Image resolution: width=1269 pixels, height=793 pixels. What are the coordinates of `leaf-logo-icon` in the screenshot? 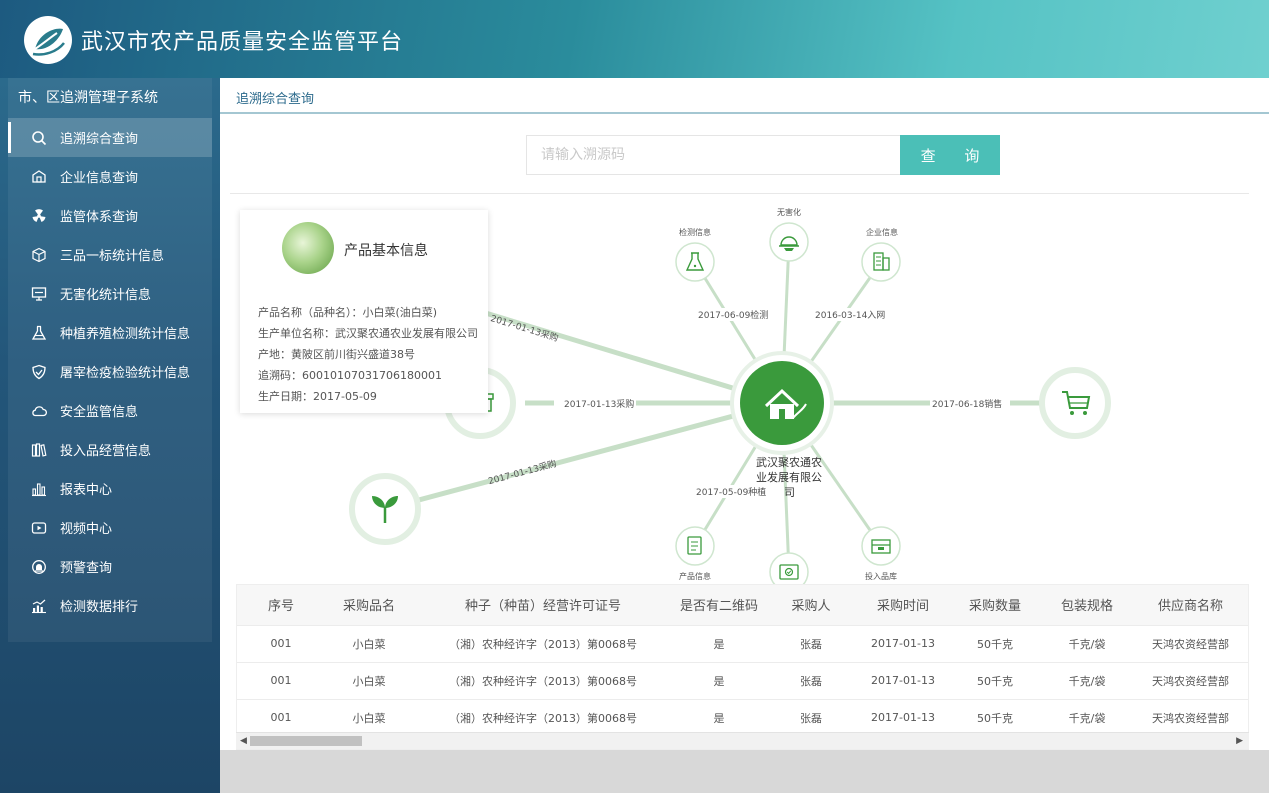 It's located at (48, 40).